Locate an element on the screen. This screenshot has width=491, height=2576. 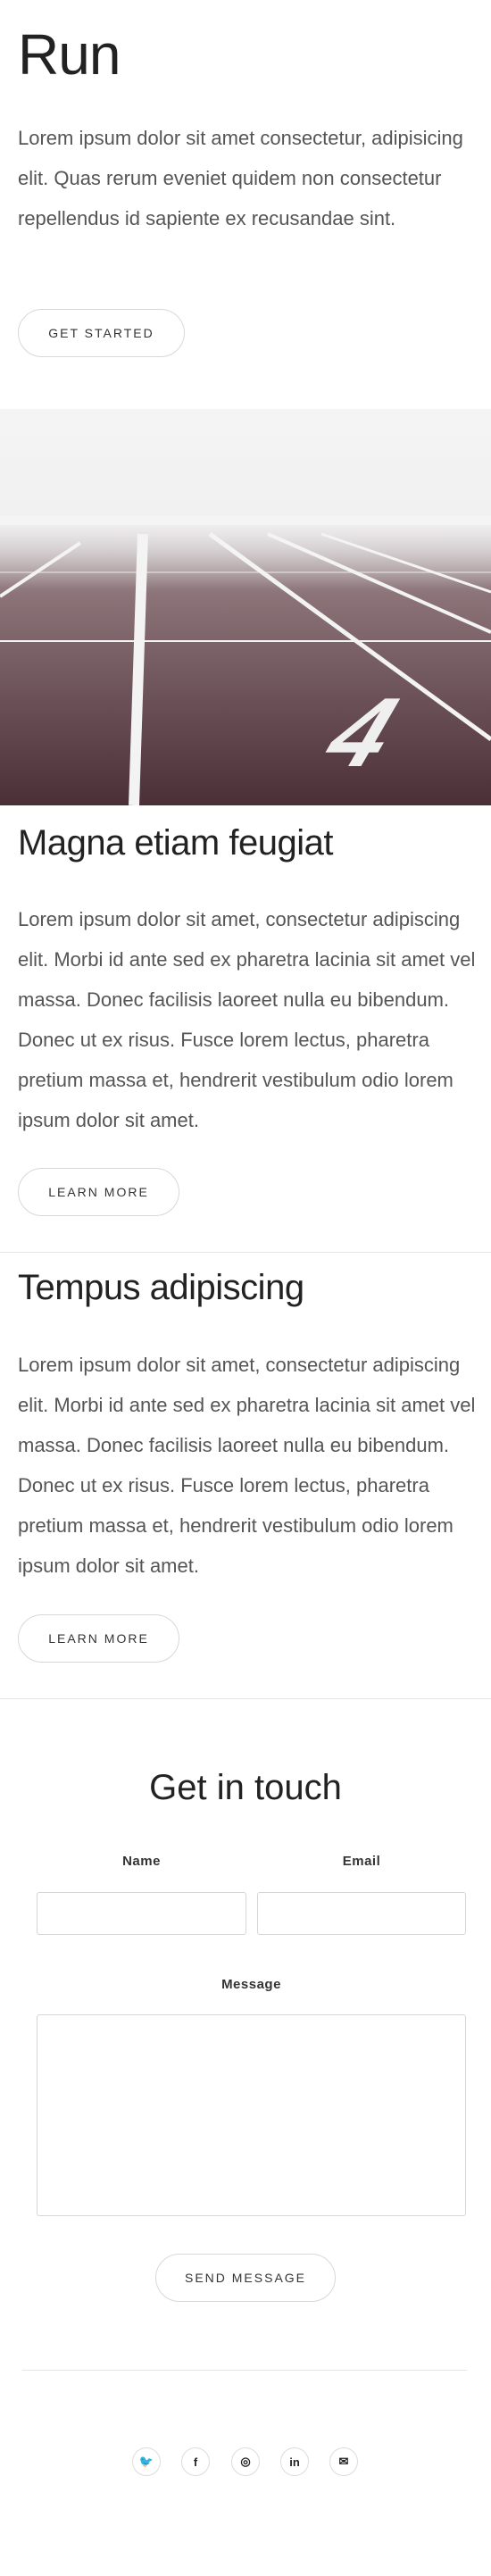
contact-title: Get in touch is located at coordinates (245, 1787).